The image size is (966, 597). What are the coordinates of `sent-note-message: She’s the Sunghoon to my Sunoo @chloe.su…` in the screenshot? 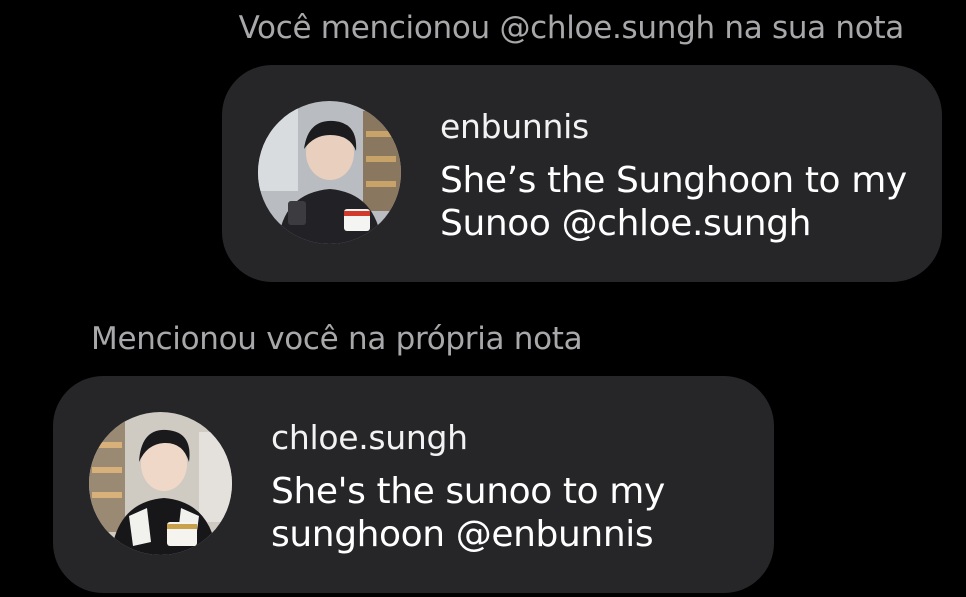 It's located at (676, 202).